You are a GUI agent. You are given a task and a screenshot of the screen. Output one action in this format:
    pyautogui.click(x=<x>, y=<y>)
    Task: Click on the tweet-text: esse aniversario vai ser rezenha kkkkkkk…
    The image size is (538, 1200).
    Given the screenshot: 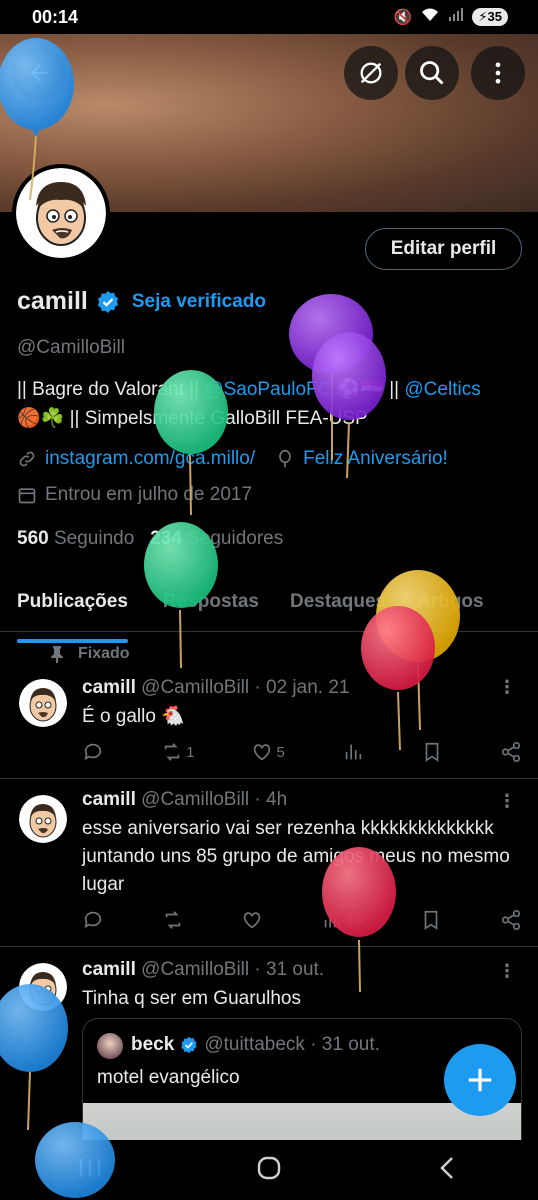 What is the action you would take?
    pyautogui.click(x=296, y=856)
    